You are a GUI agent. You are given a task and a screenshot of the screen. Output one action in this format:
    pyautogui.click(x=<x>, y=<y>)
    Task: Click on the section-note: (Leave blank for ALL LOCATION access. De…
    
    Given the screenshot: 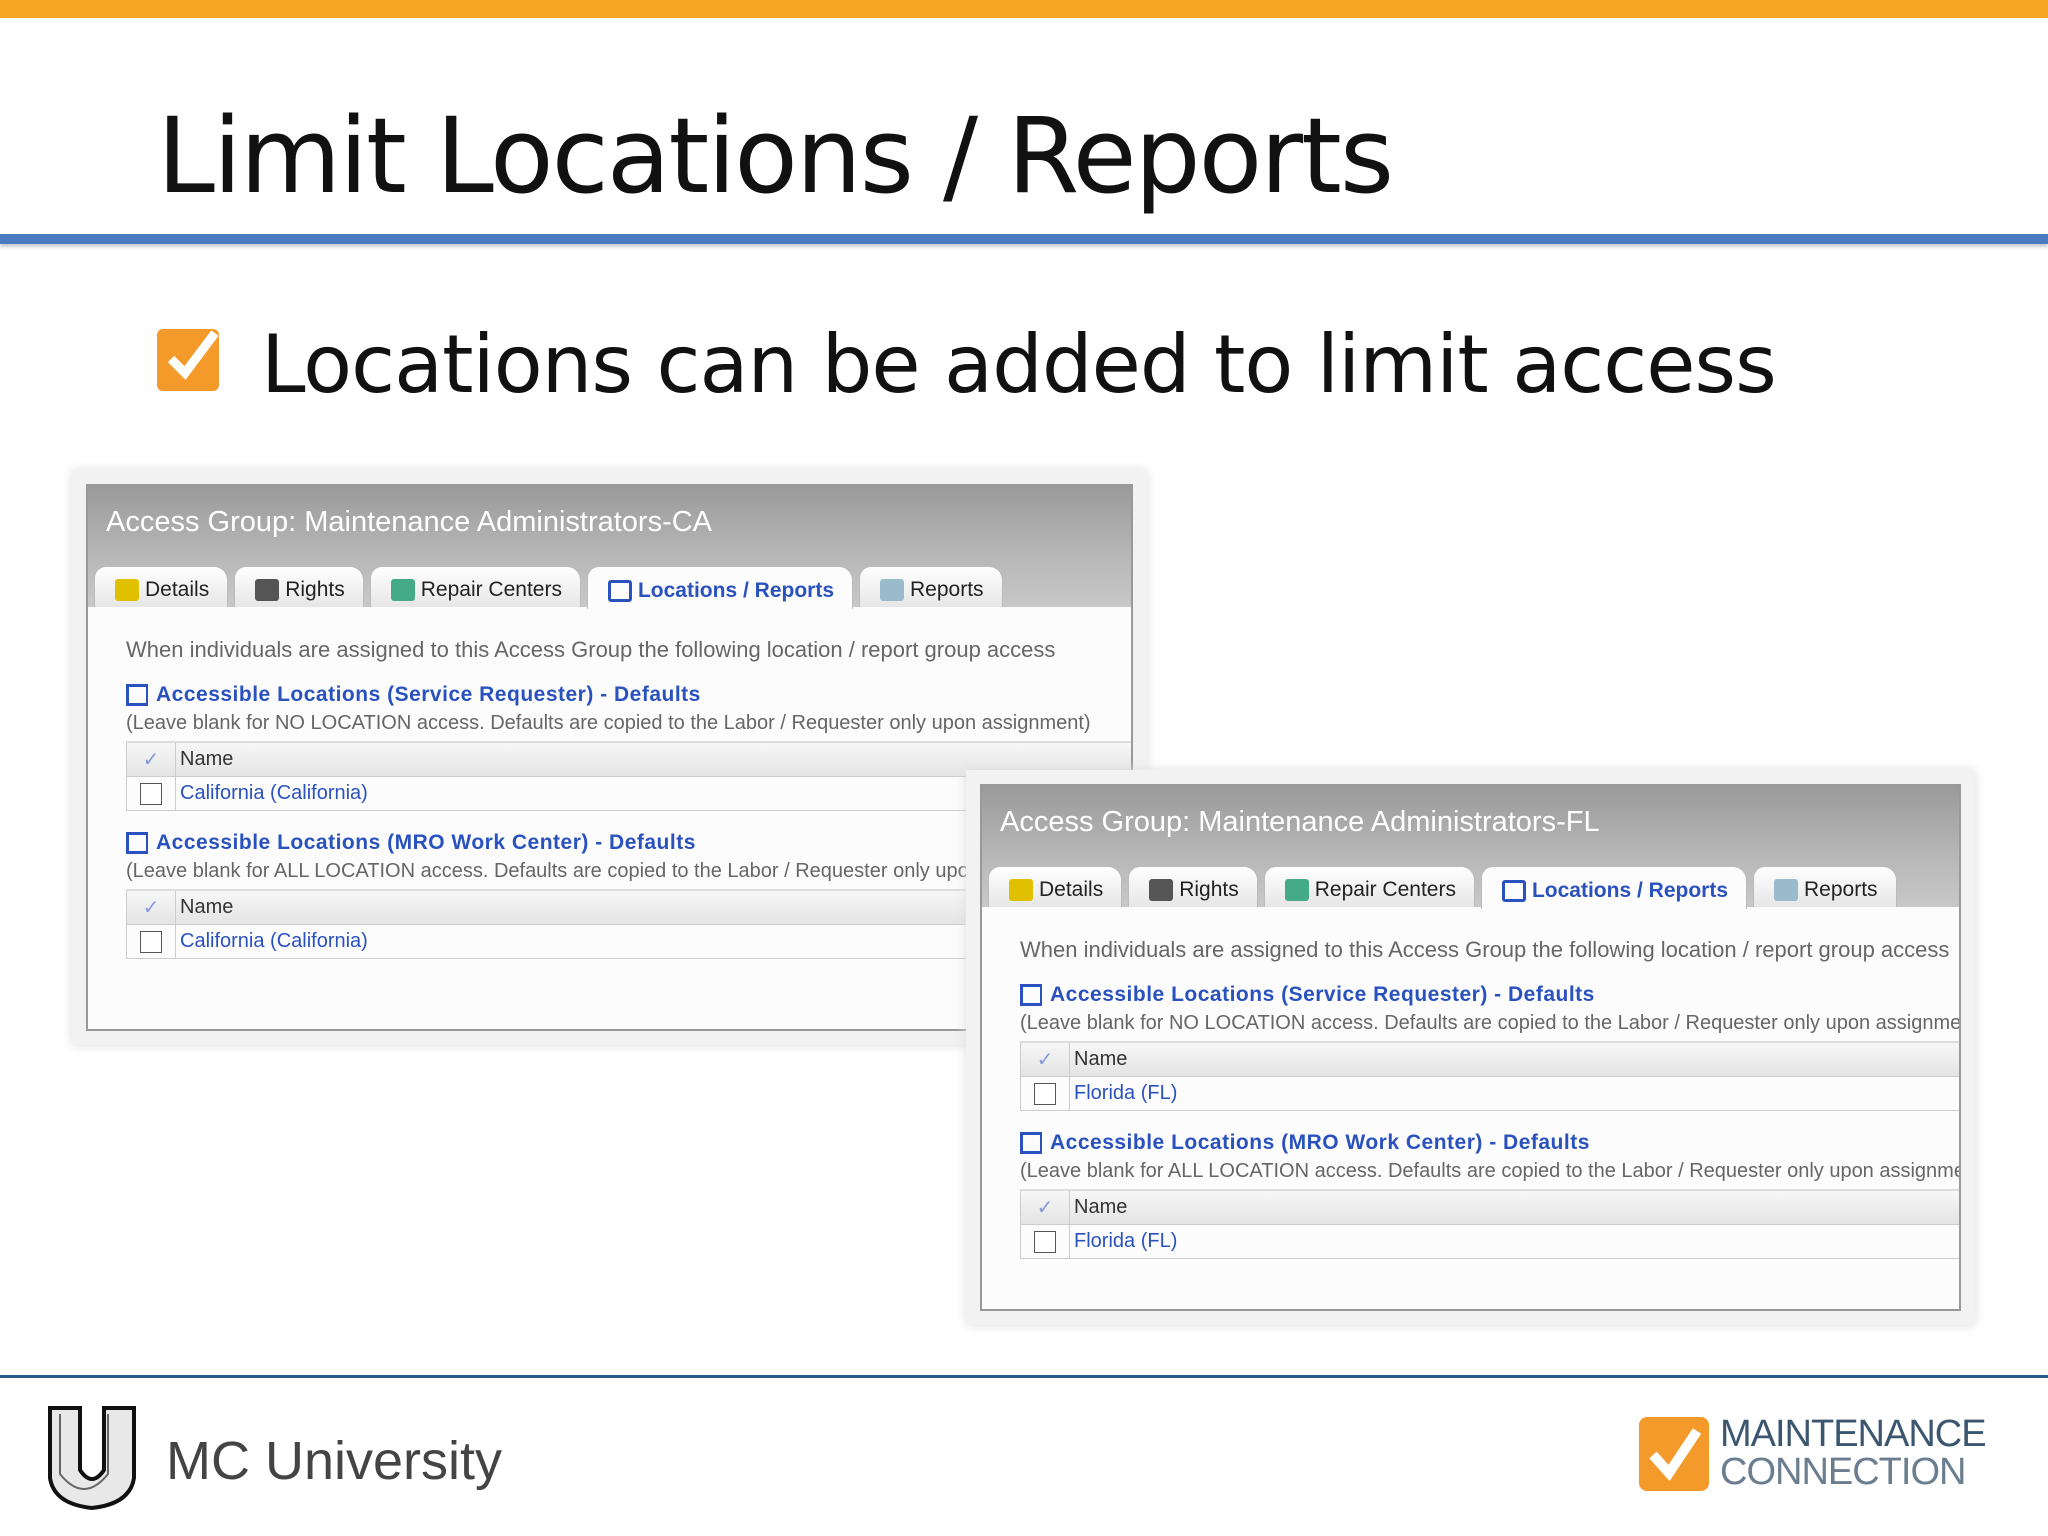 What is the action you would take?
    pyautogui.click(x=1490, y=1171)
    